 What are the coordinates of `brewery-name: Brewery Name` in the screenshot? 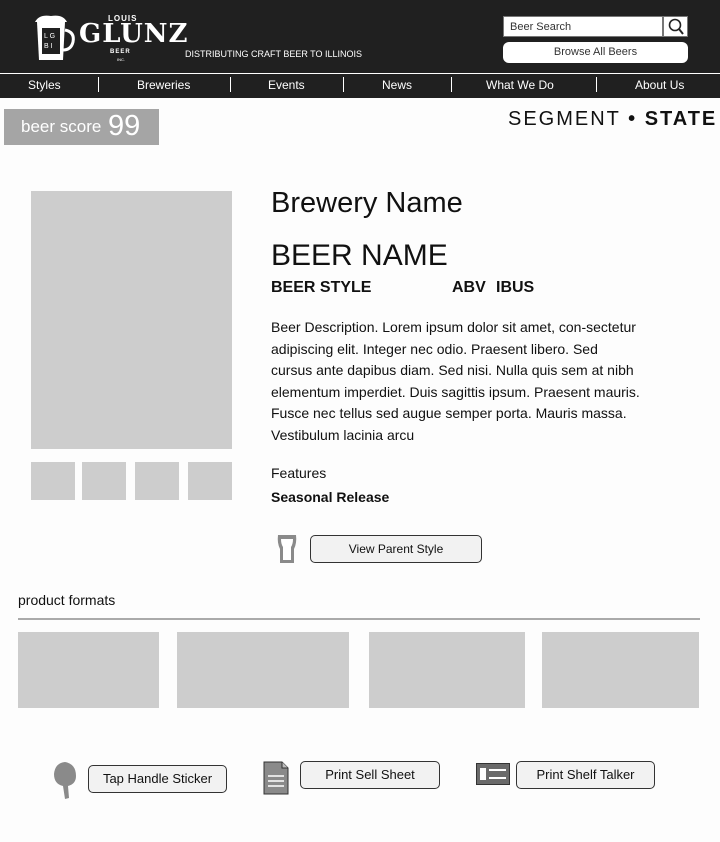 It's located at (367, 203).